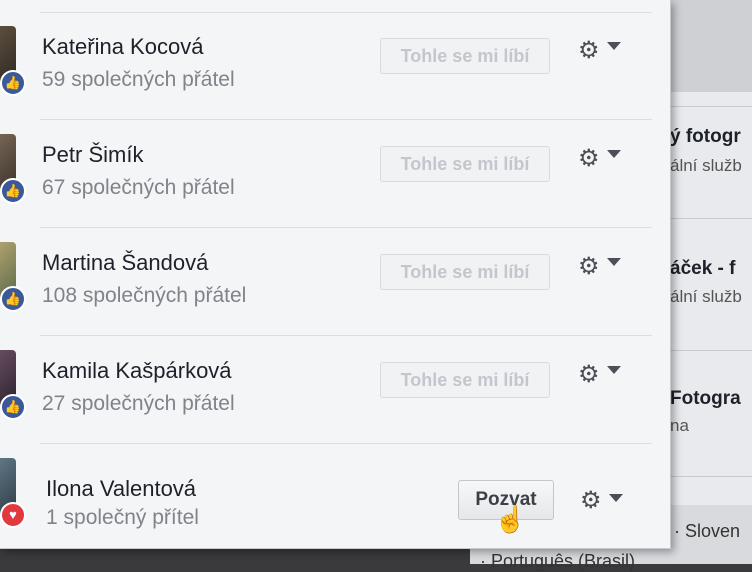  I want to click on background-title: áček - f, so click(702, 269).